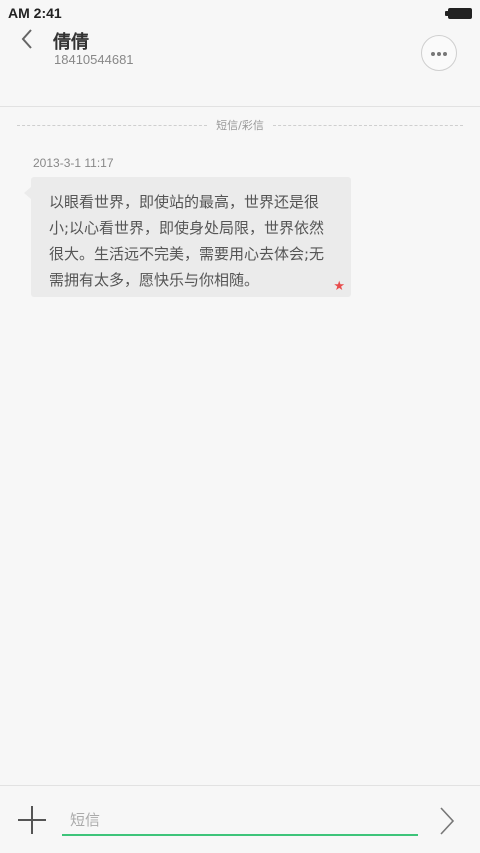 Image resolution: width=480 pixels, height=853 pixels. I want to click on back-button, so click(30, 40).